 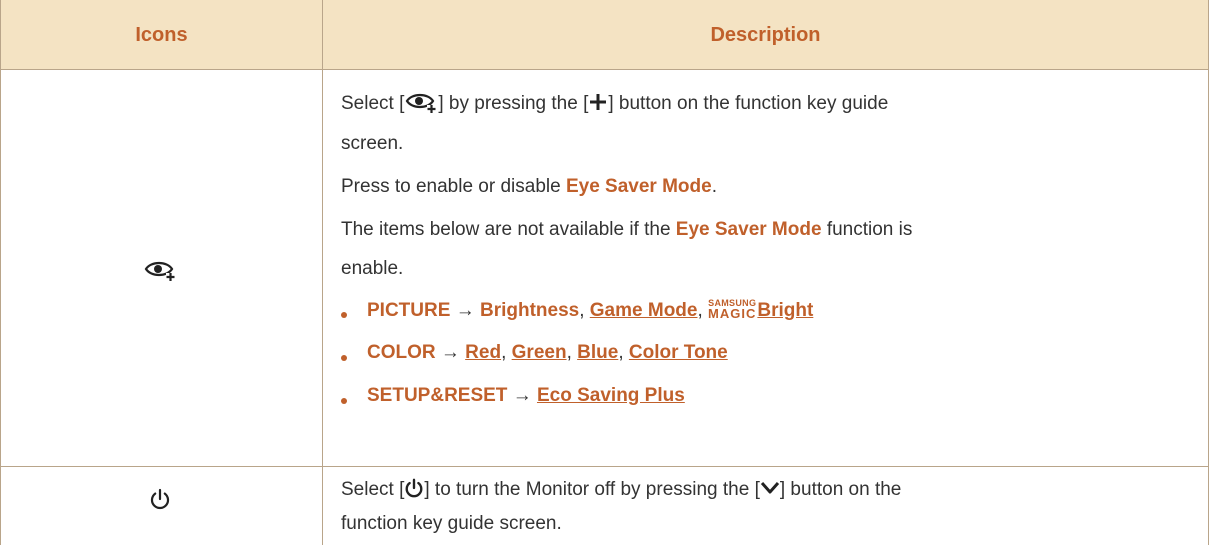 I want to click on table-header: Icons Description, so click(x=604, y=35).